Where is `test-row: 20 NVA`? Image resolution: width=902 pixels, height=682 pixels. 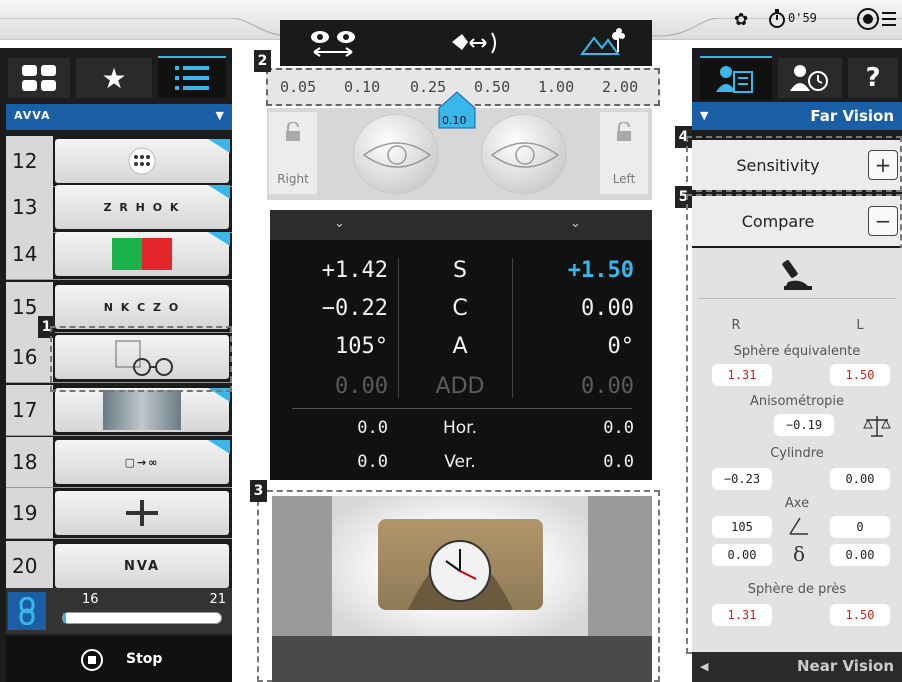 test-row: 20 NVA is located at coordinates (119, 566).